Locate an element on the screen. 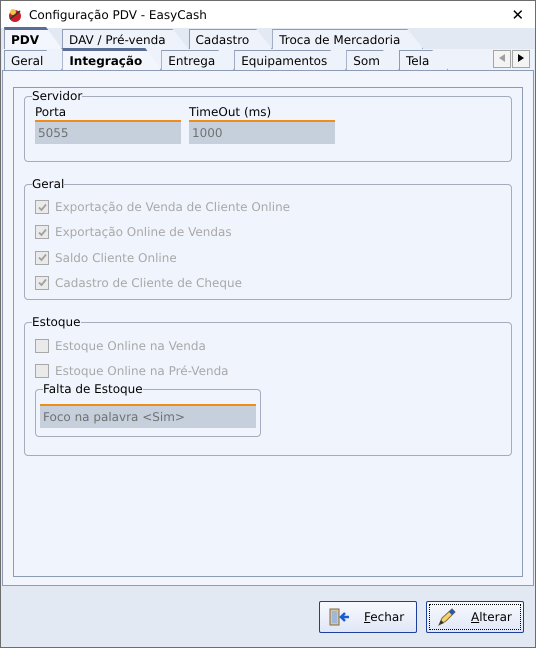  checkbox-label: Saldo Cliente Online is located at coordinates (116, 257).